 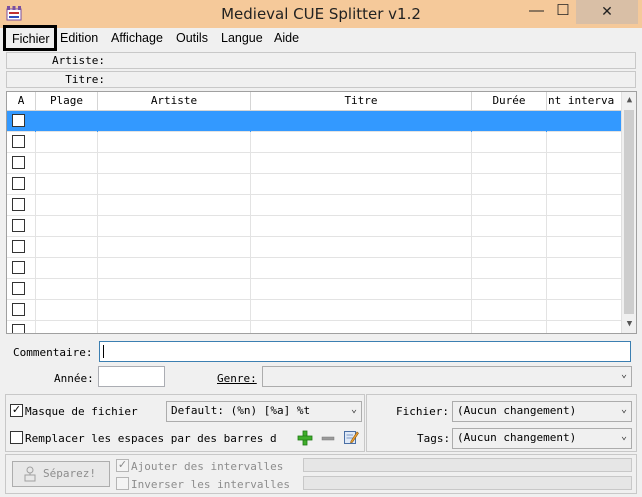 I want to click on split-button: Séparez!, so click(x=61, y=474).